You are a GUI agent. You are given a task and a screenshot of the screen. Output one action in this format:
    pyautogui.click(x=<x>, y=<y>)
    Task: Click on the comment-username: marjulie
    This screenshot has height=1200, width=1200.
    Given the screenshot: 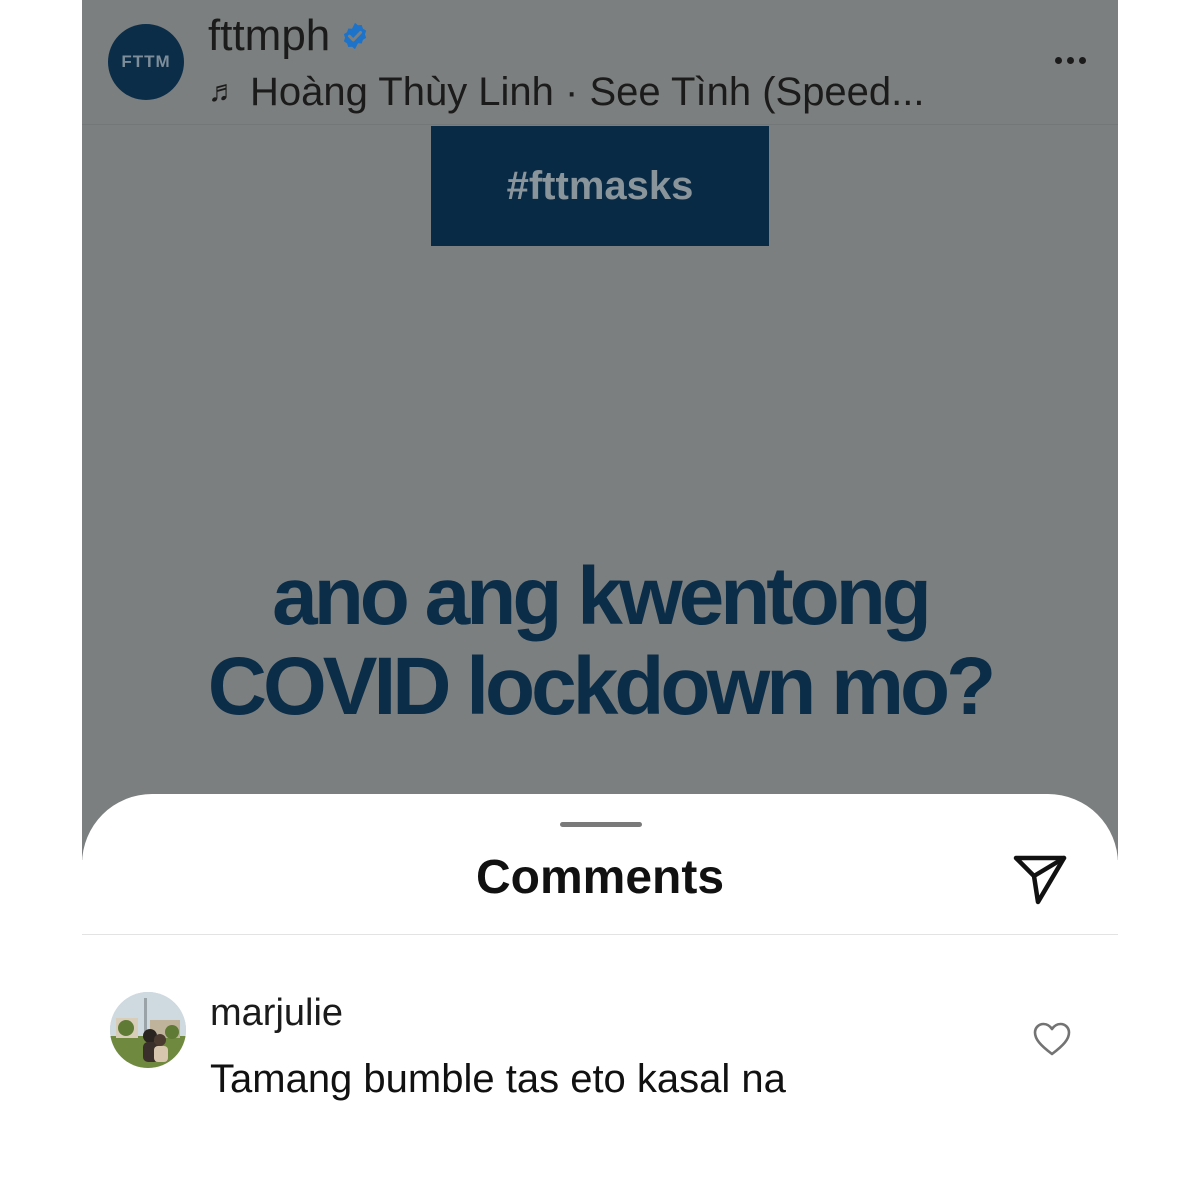 What is the action you would take?
    pyautogui.click(x=276, y=1013)
    